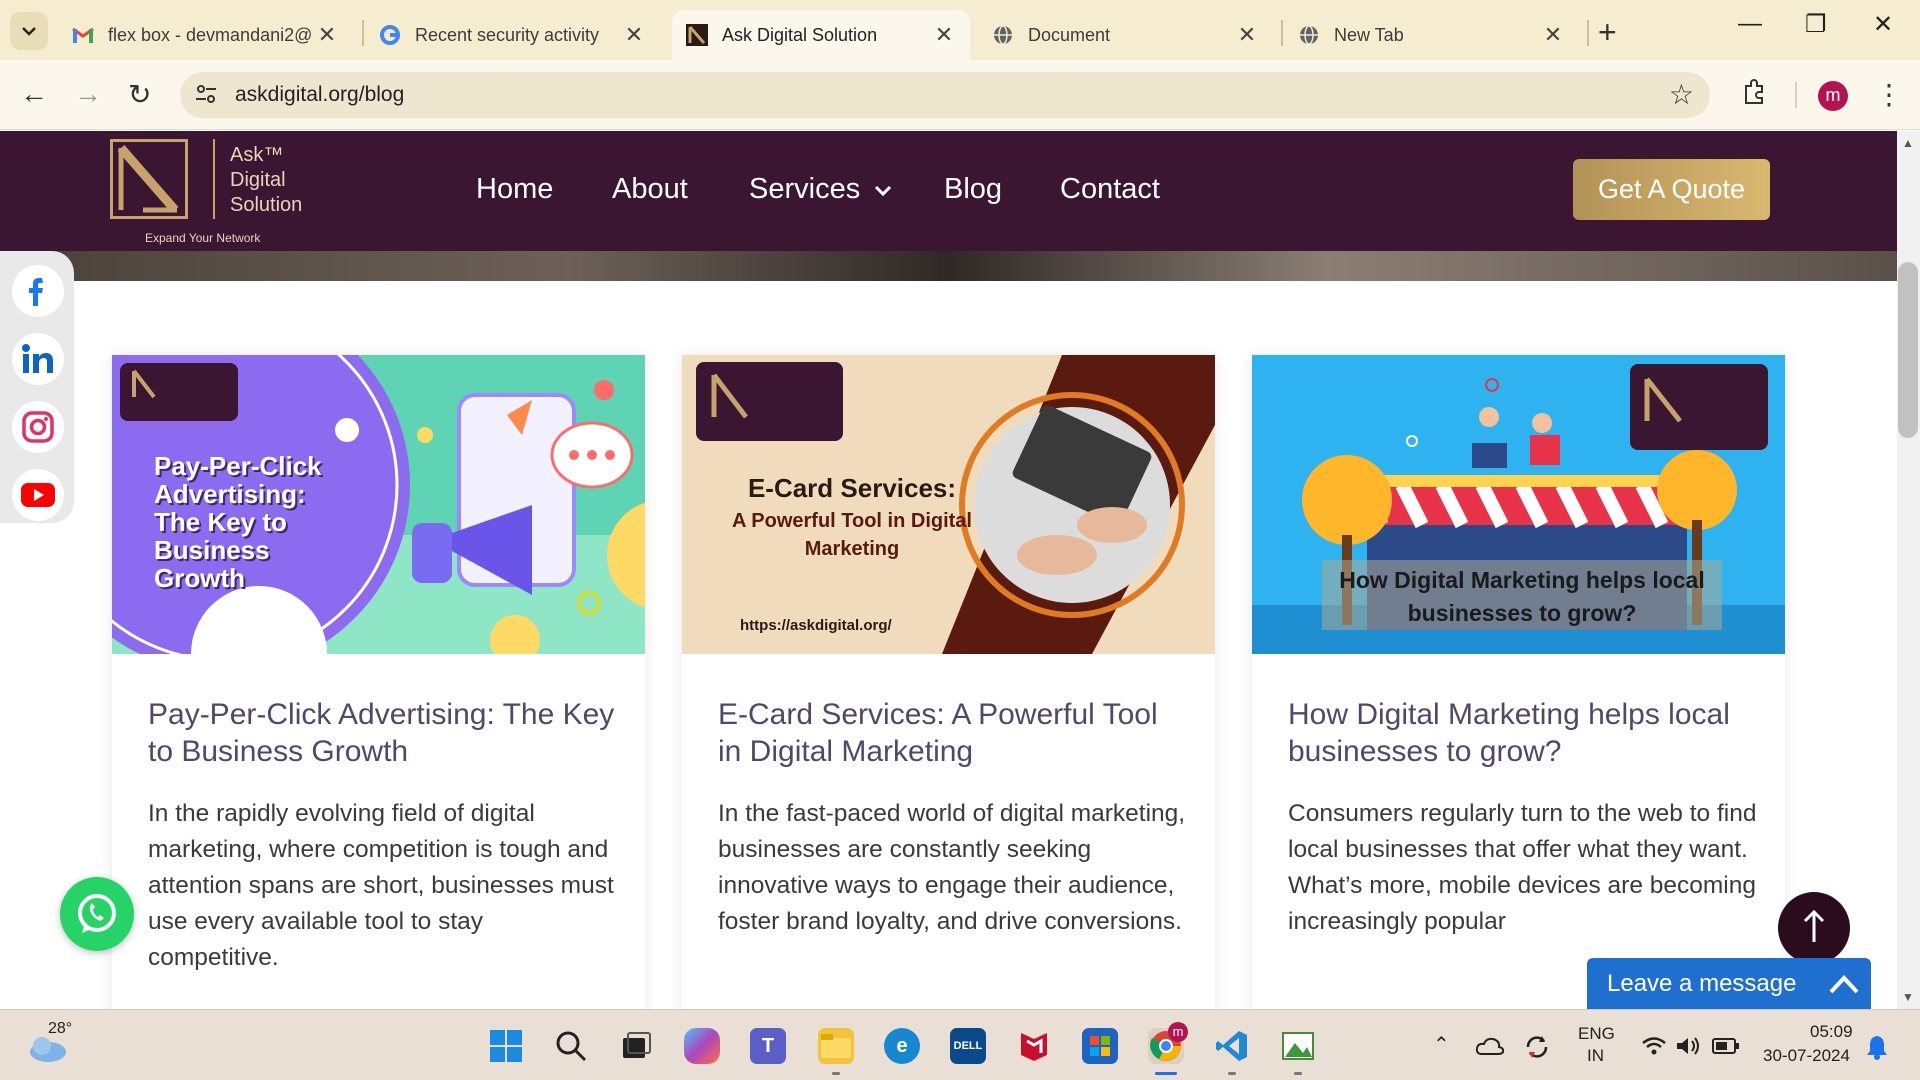  Describe the element at coordinates (1588, 33) in the screenshot. I see `tab-separator` at that location.